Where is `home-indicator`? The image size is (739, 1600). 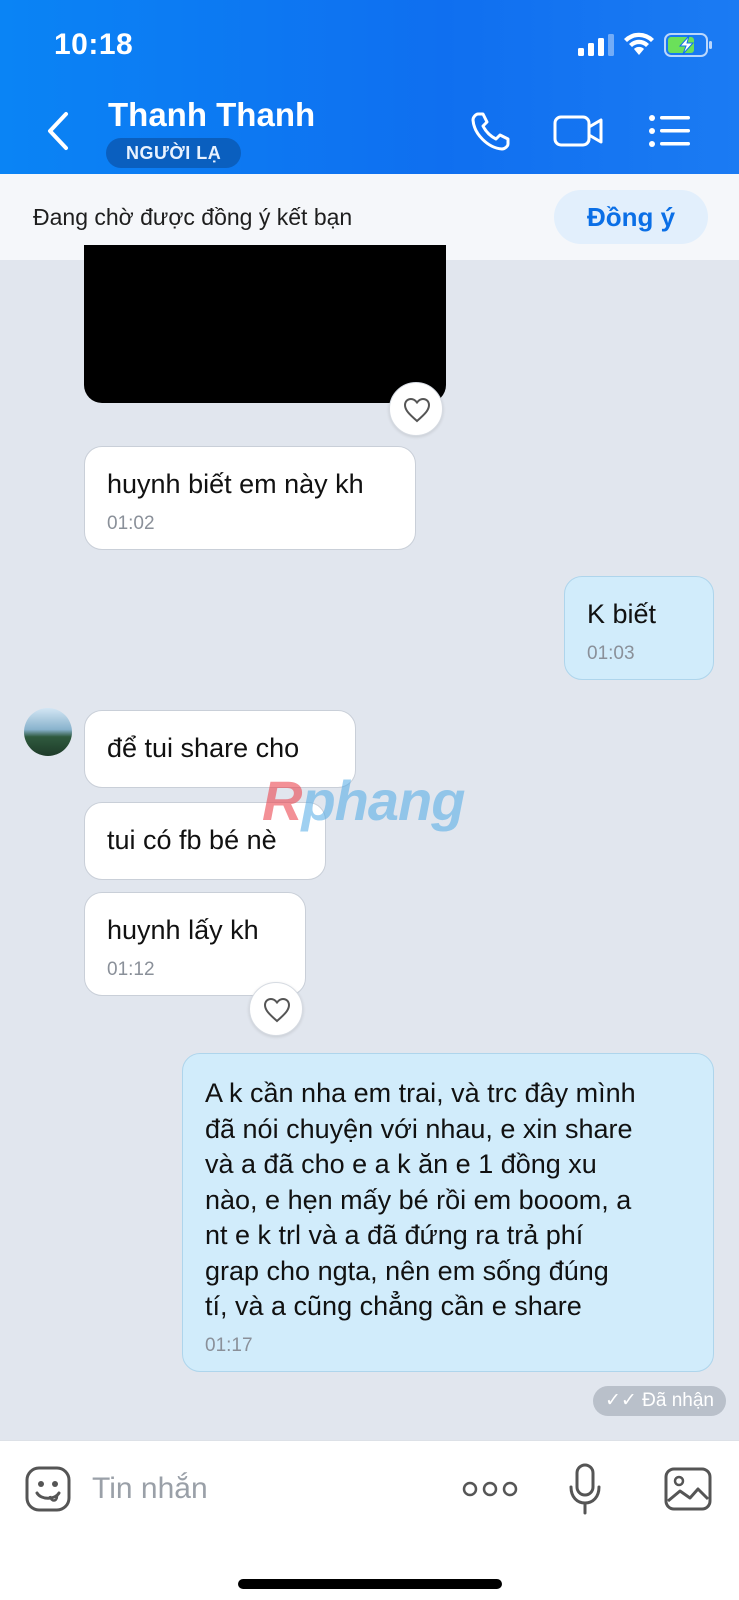 home-indicator is located at coordinates (370, 1584).